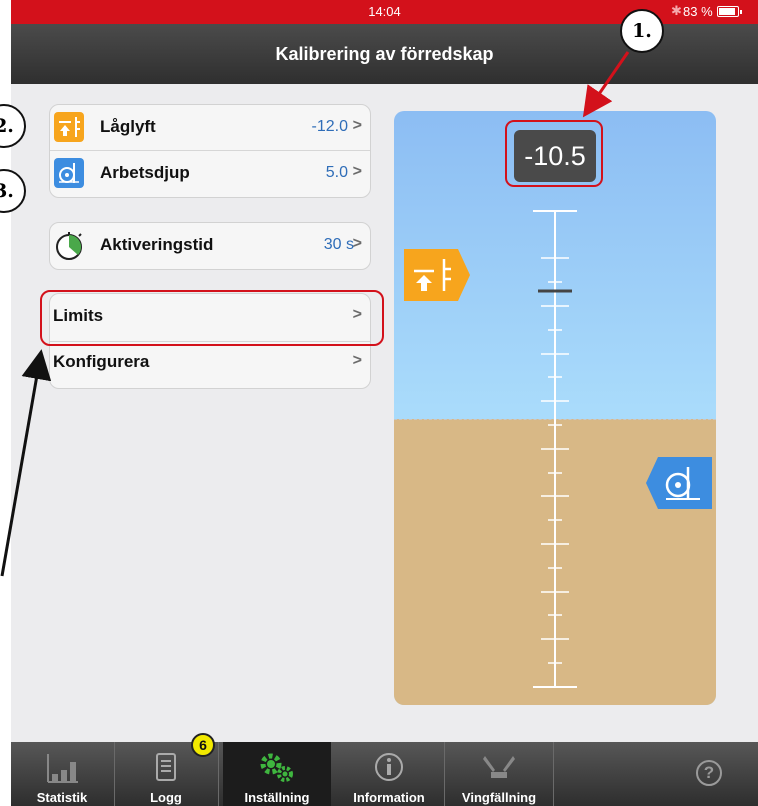  What do you see at coordinates (698, 11) in the screenshot?
I see `battery-percent: 83 %` at bounding box center [698, 11].